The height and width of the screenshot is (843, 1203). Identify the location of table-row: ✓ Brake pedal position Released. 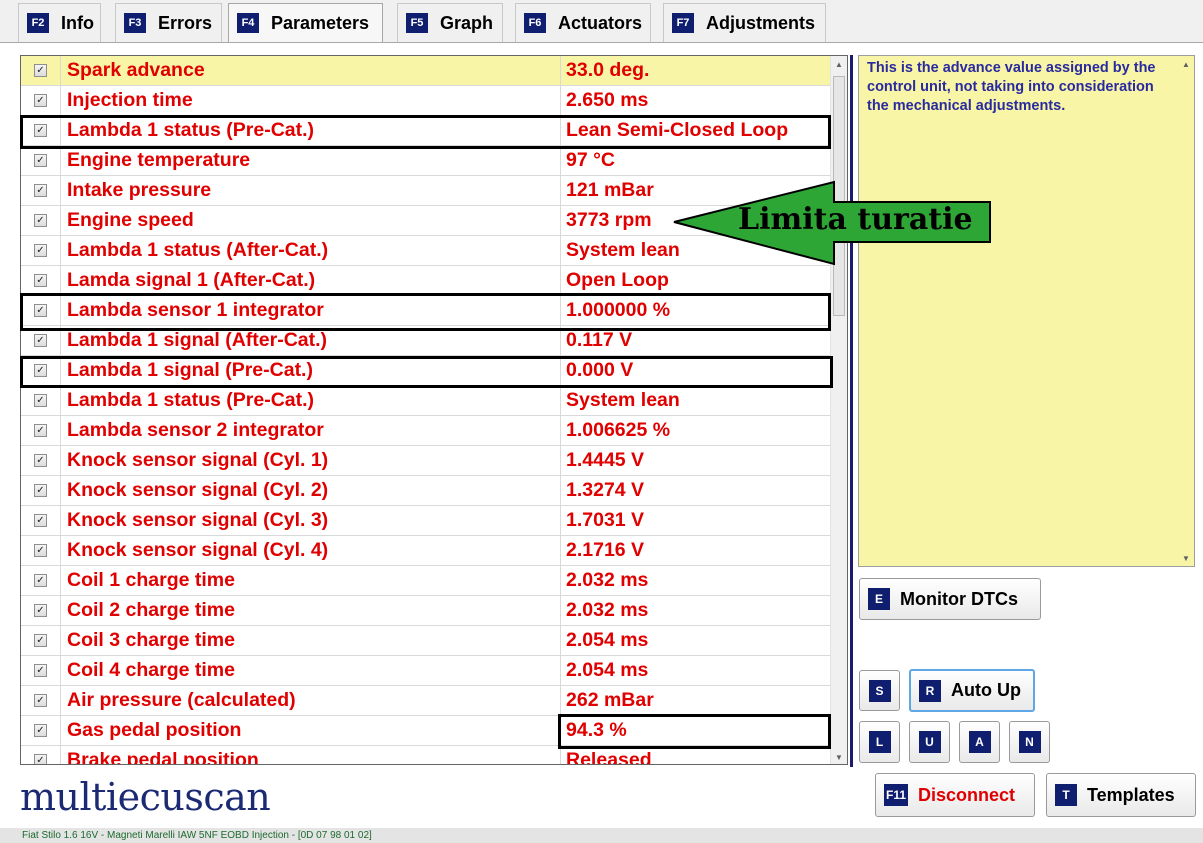
(426, 755).